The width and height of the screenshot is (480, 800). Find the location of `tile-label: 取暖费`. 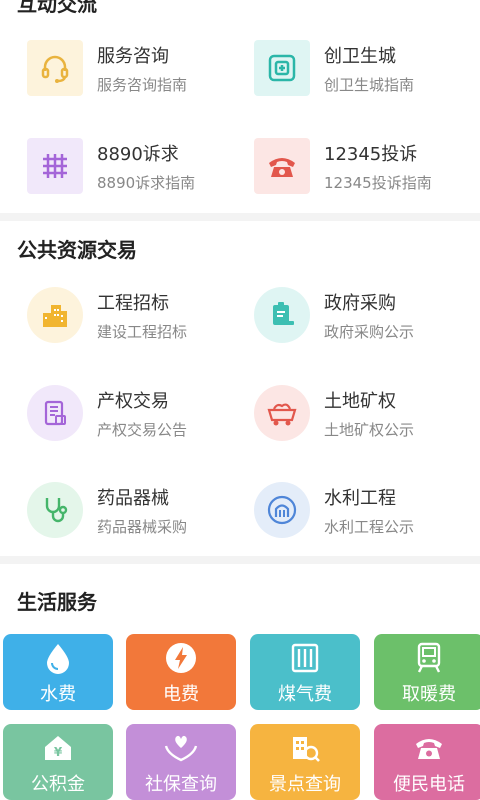

tile-label: 取暖费 is located at coordinates (429, 694).